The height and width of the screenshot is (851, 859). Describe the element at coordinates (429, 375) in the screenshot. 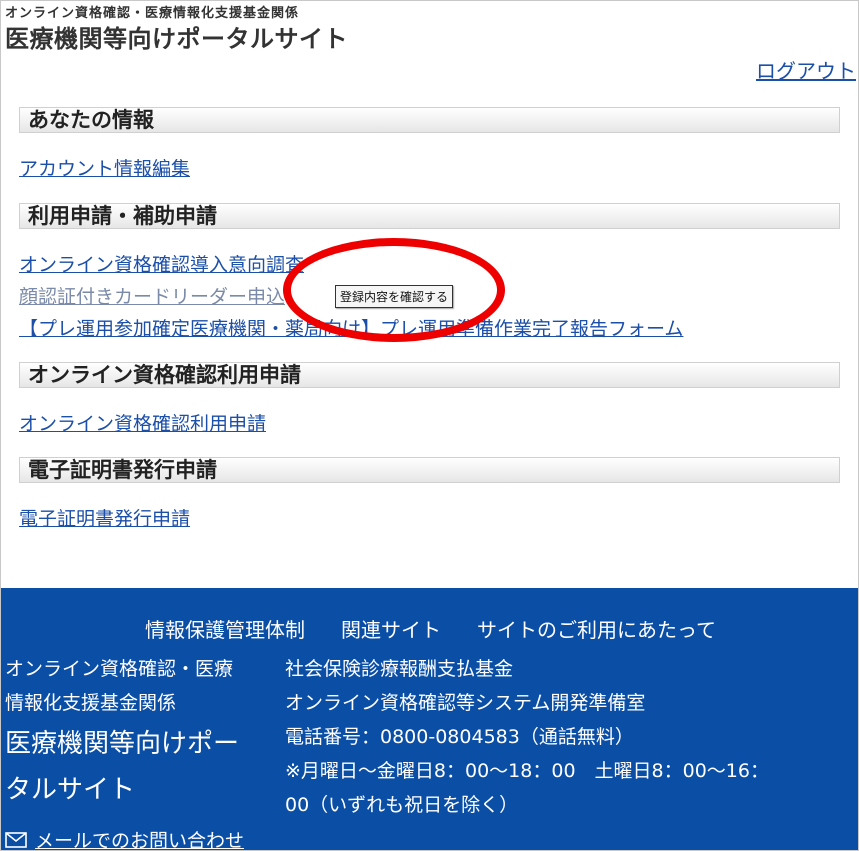

I see `section-heading-online-usage: オンライン資格確認利用申請` at that location.